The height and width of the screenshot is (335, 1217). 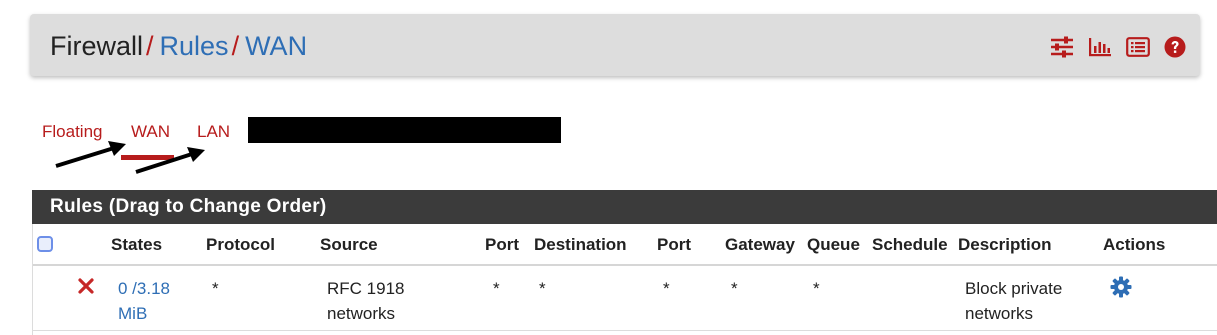 What do you see at coordinates (144, 301) in the screenshot?
I see `states-link: 0 /3.18 MiB` at bounding box center [144, 301].